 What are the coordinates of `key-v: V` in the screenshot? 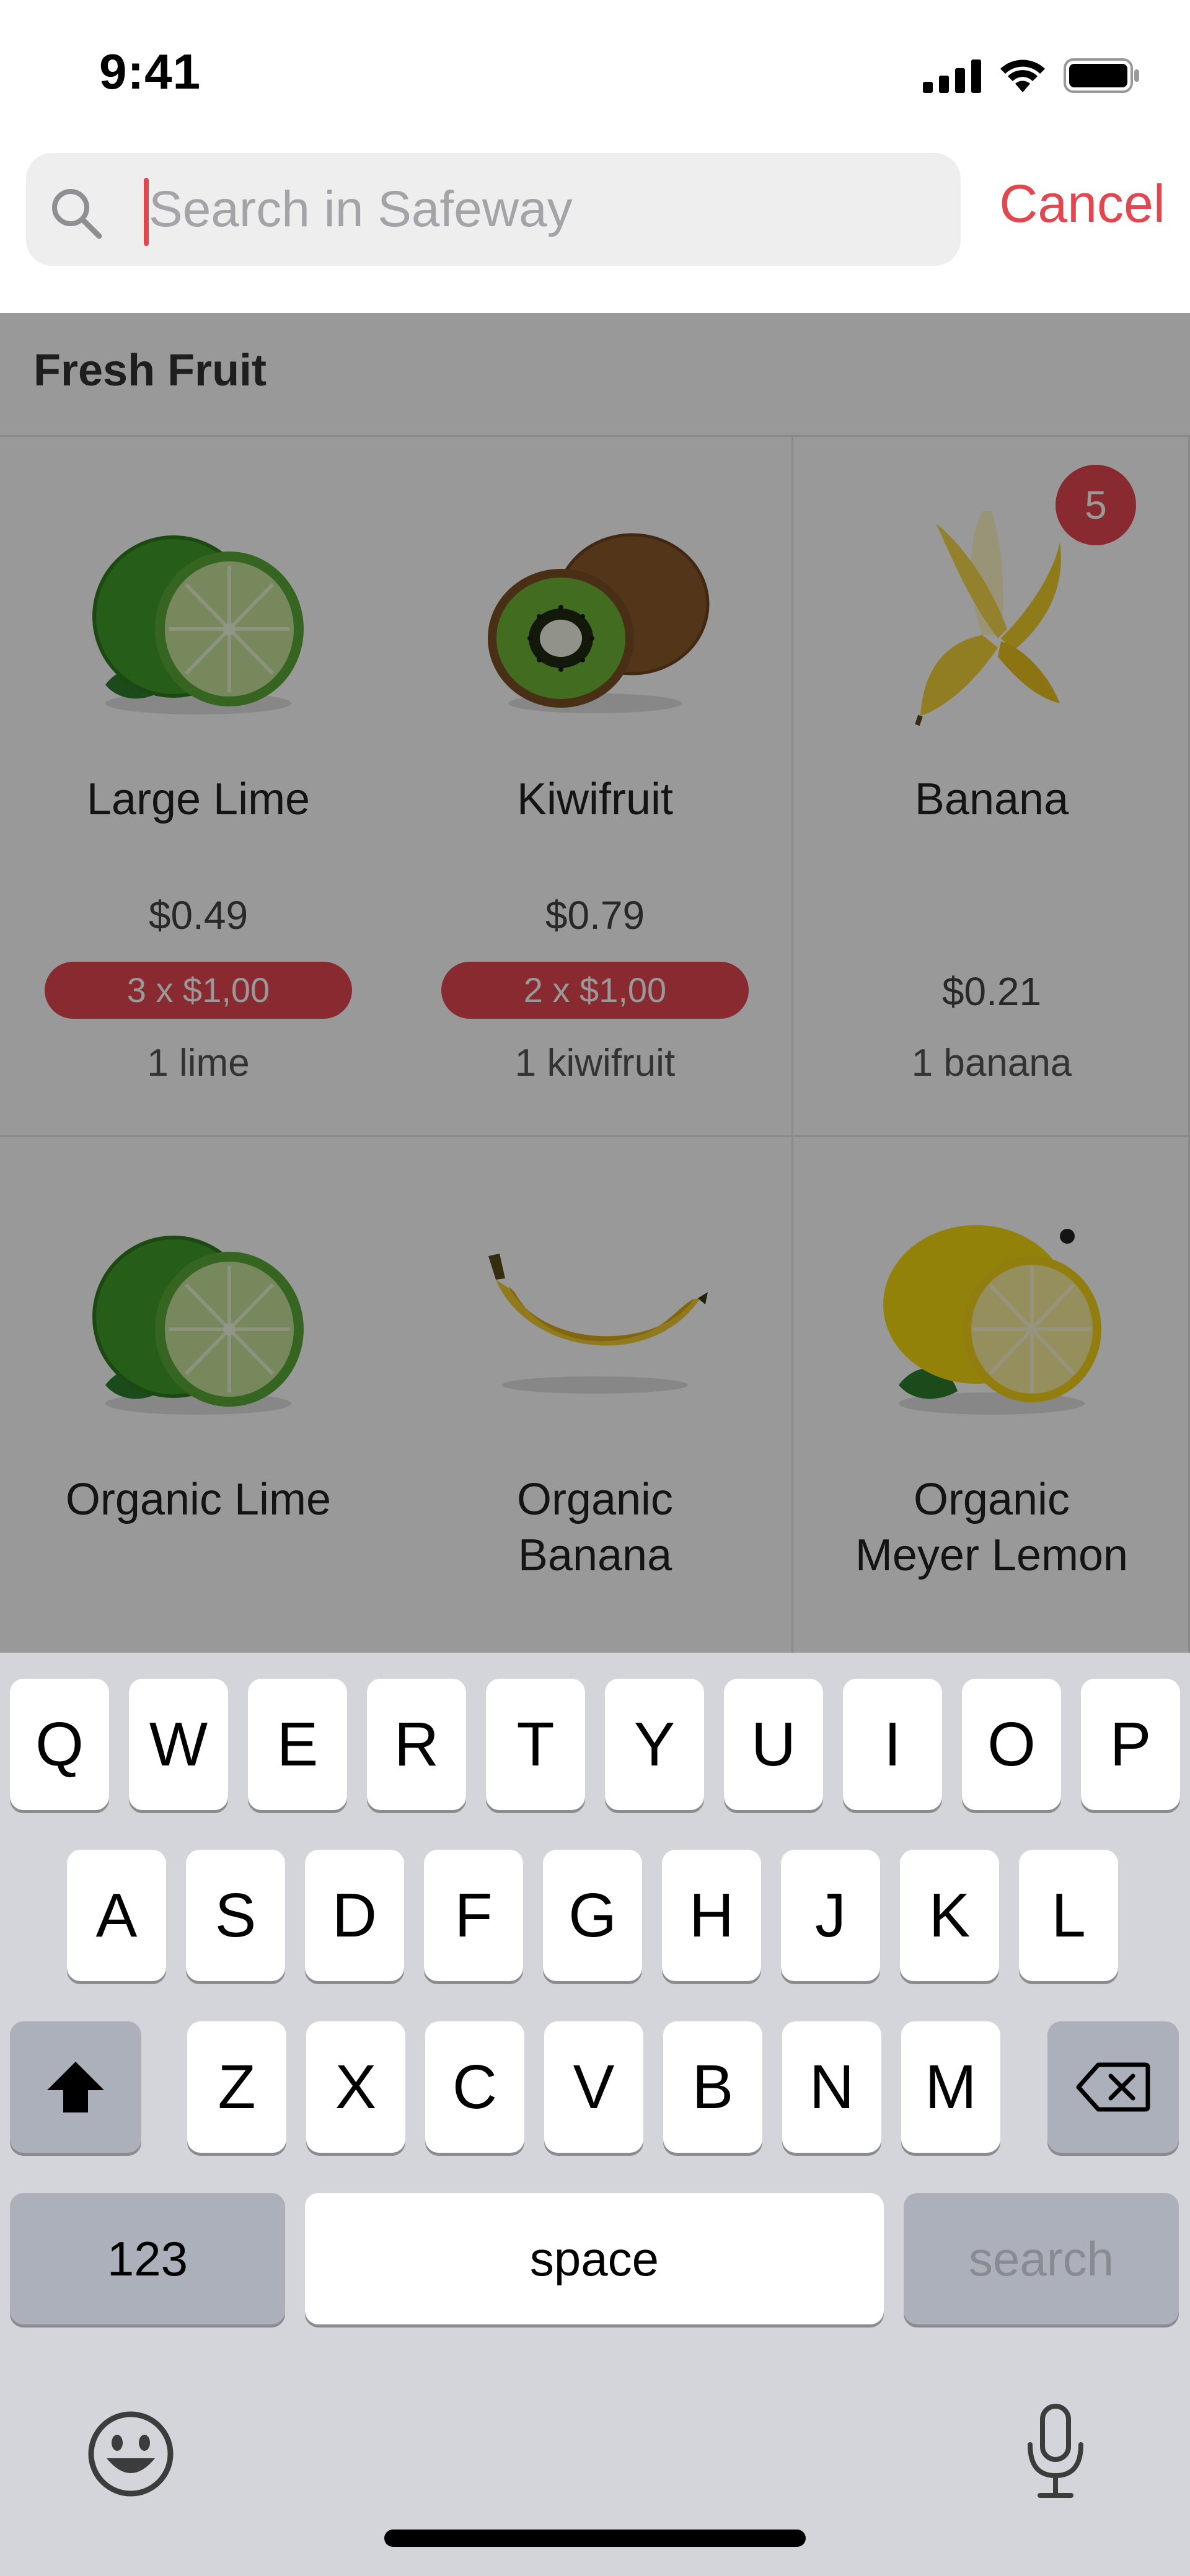 It's located at (593, 2087).